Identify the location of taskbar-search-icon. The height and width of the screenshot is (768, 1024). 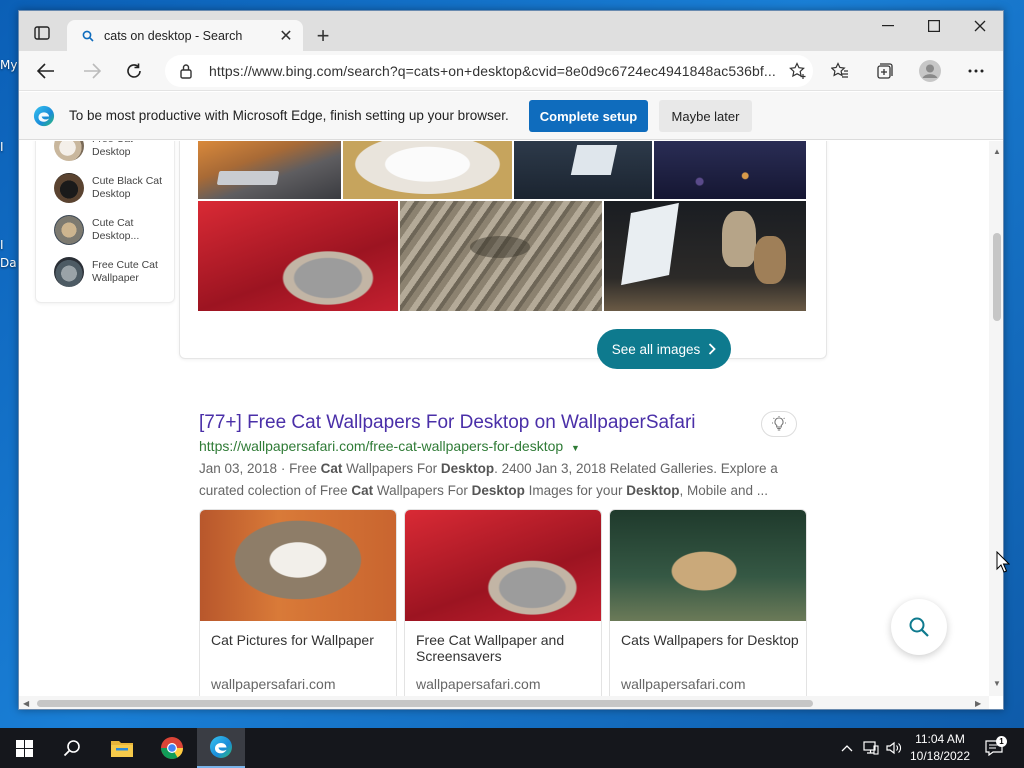
(72, 748).